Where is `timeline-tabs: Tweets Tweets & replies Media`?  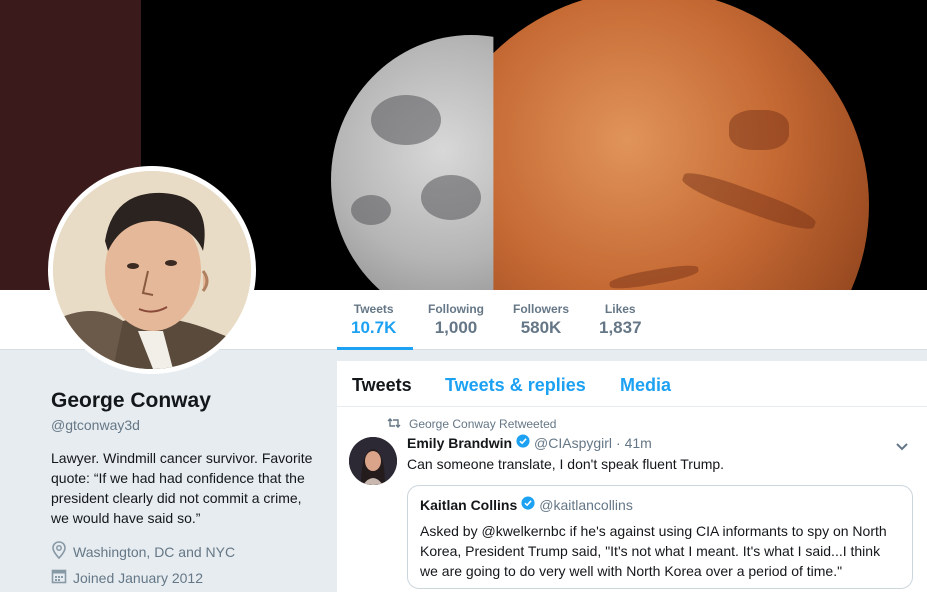 timeline-tabs: Tweets Tweets & replies Media is located at coordinates (632, 384).